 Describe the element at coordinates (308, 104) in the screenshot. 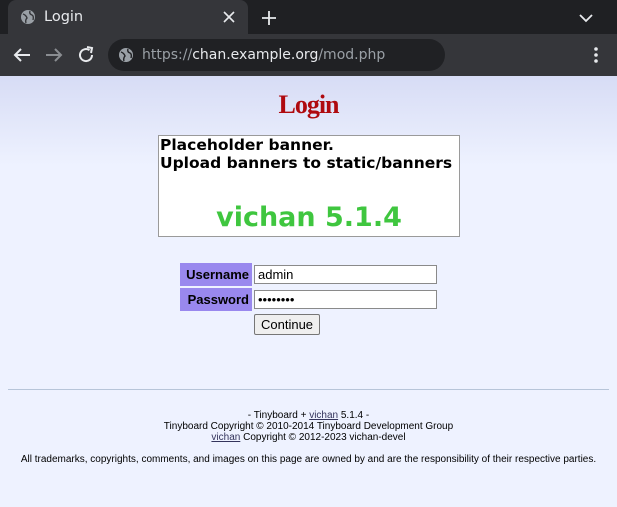

I see `page-title: Login` at that location.